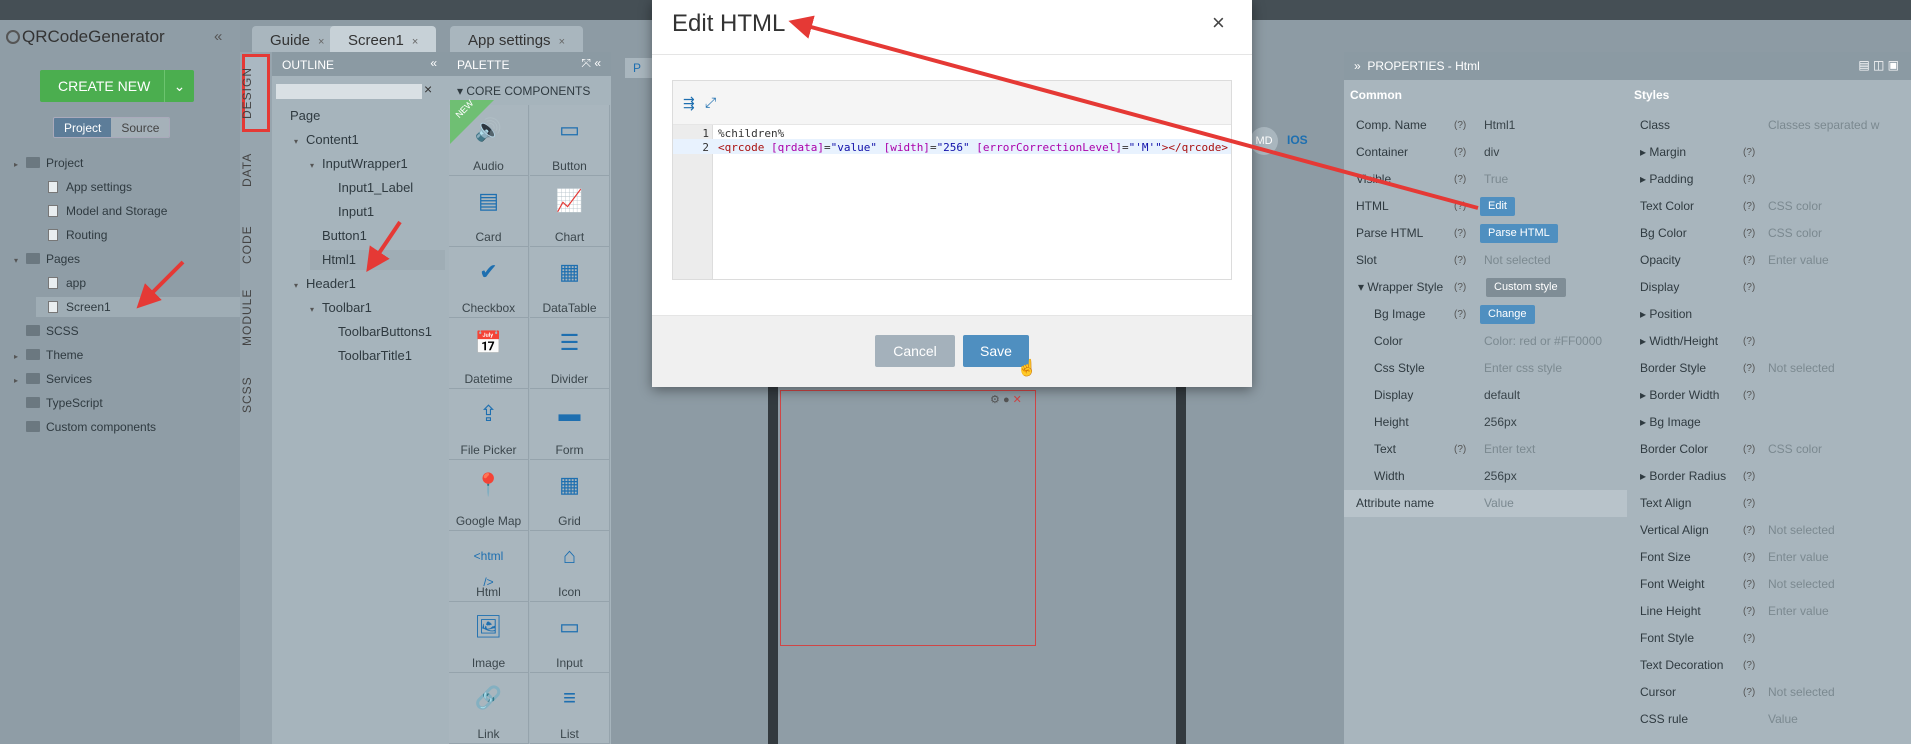 The height and width of the screenshot is (744, 1911). I want to click on canvas-tab-fragment: P, so click(640, 68).